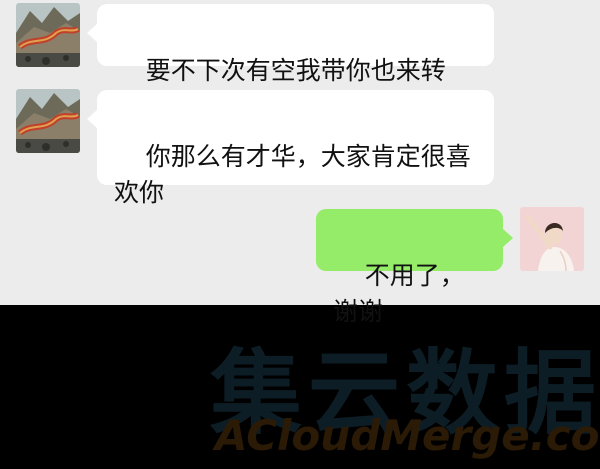 This screenshot has height=469, width=600. I want to click on message-bubble: 不用了，谢谢, so click(414, 267).